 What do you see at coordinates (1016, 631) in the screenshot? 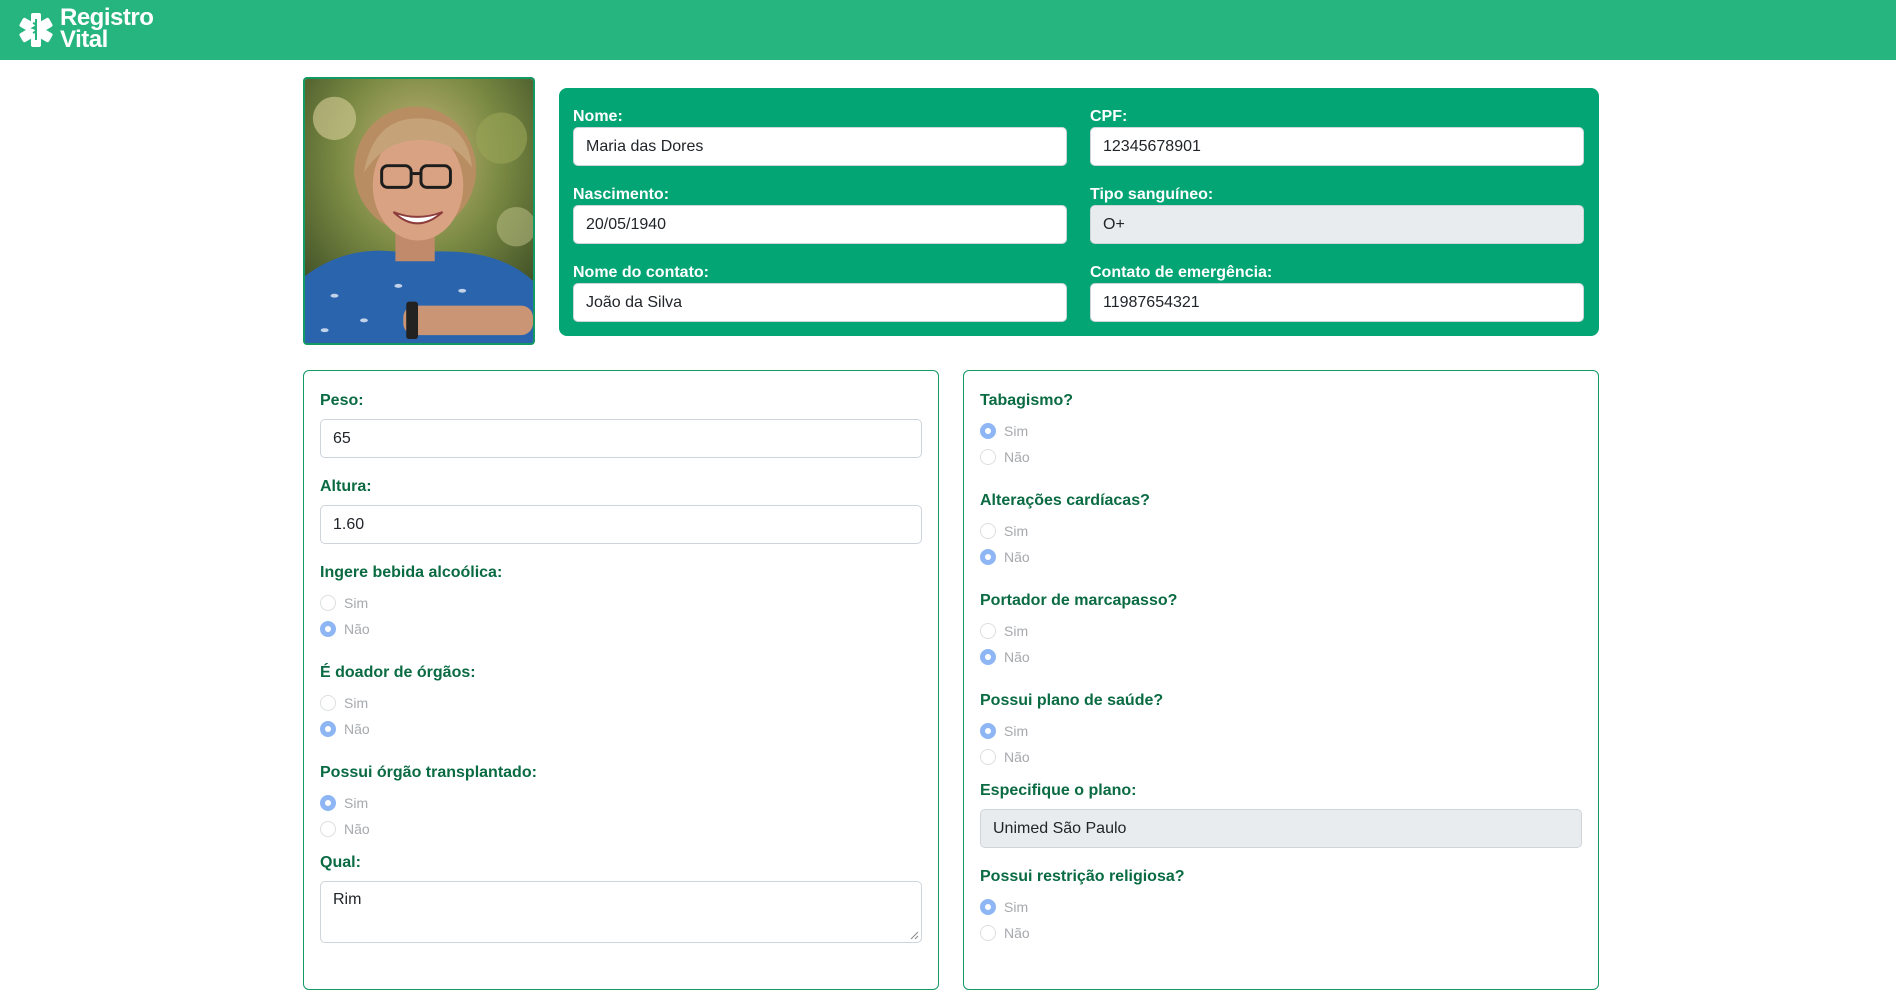
I see `marcapasso-sim-label: Sim` at bounding box center [1016, 631].